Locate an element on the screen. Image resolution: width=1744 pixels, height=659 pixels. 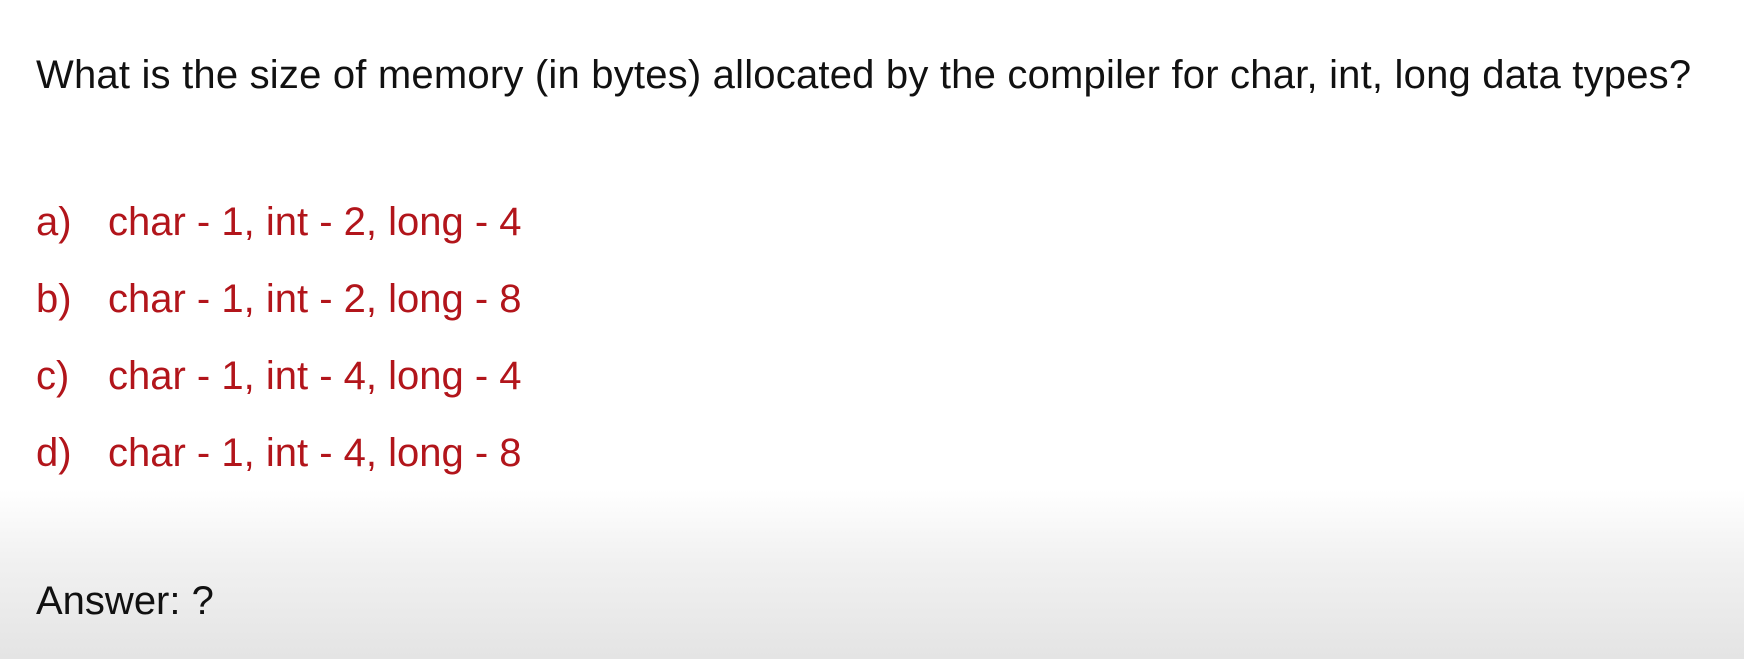
option-c: c) char - 1, int - 4, long - 4 is located at coordinates (279, 376).